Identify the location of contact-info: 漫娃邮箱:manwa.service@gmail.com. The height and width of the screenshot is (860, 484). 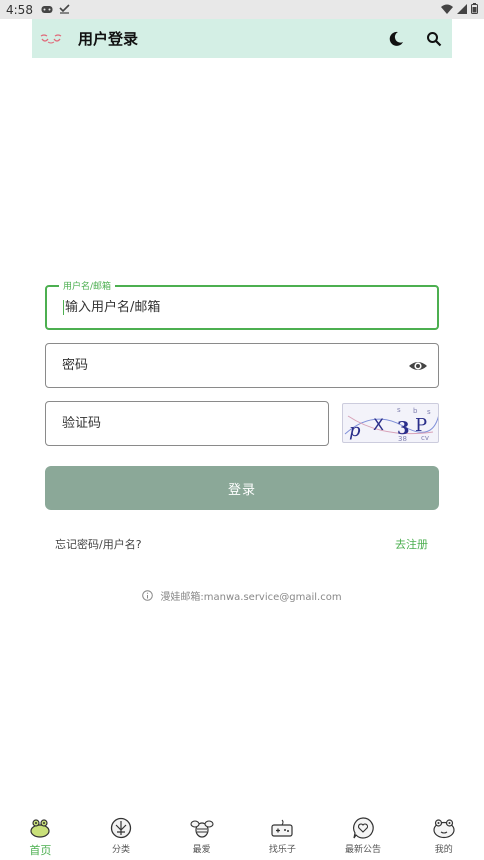
(242, 595).